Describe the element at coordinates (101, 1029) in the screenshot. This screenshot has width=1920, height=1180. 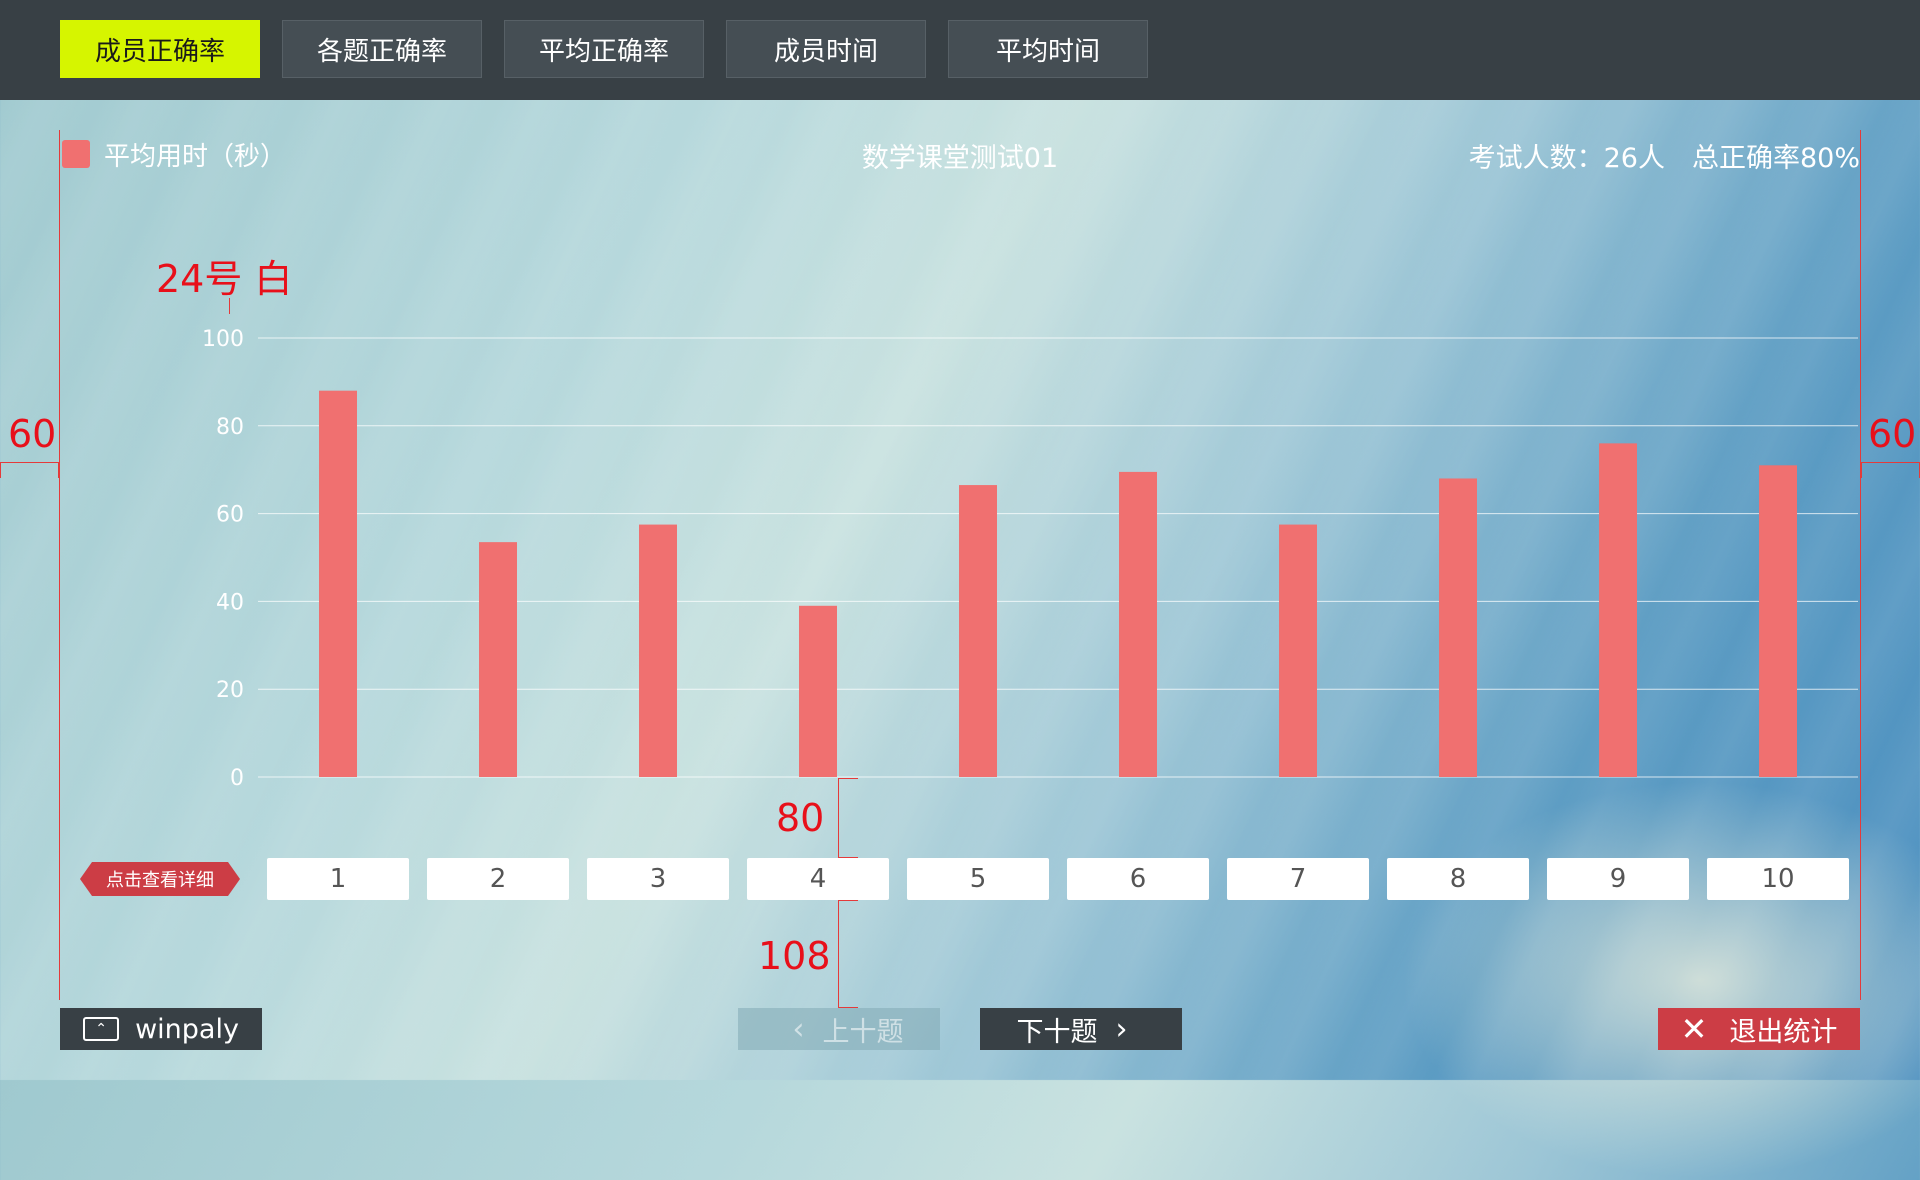
I see `keyboard-up-icon: ⌃` at that location.